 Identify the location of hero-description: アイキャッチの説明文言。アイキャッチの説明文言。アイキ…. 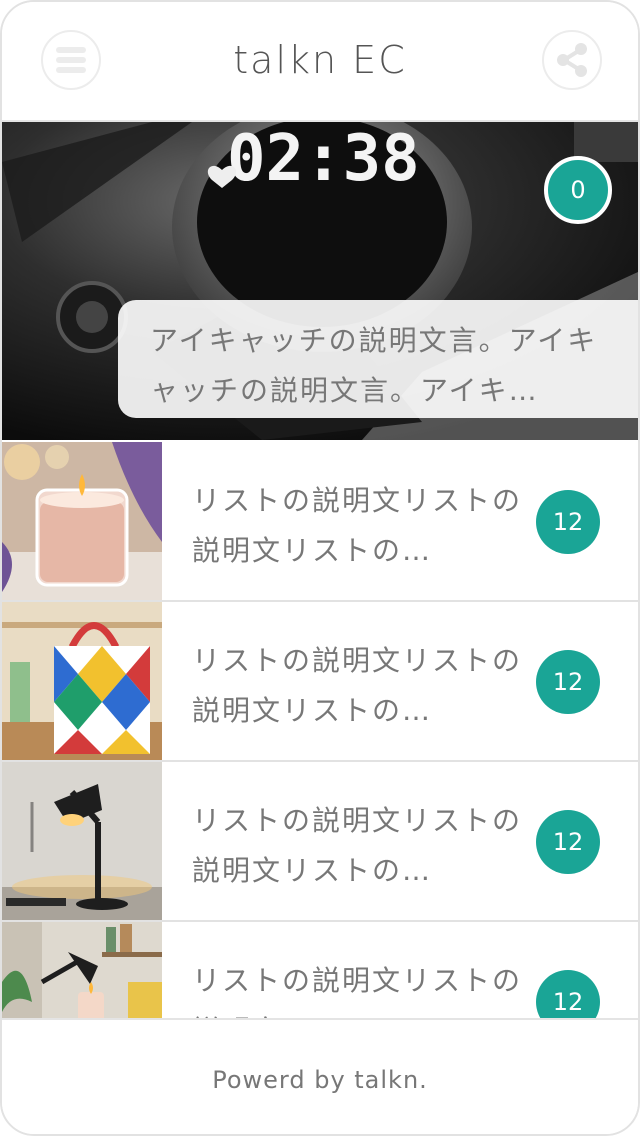
(378, 359).